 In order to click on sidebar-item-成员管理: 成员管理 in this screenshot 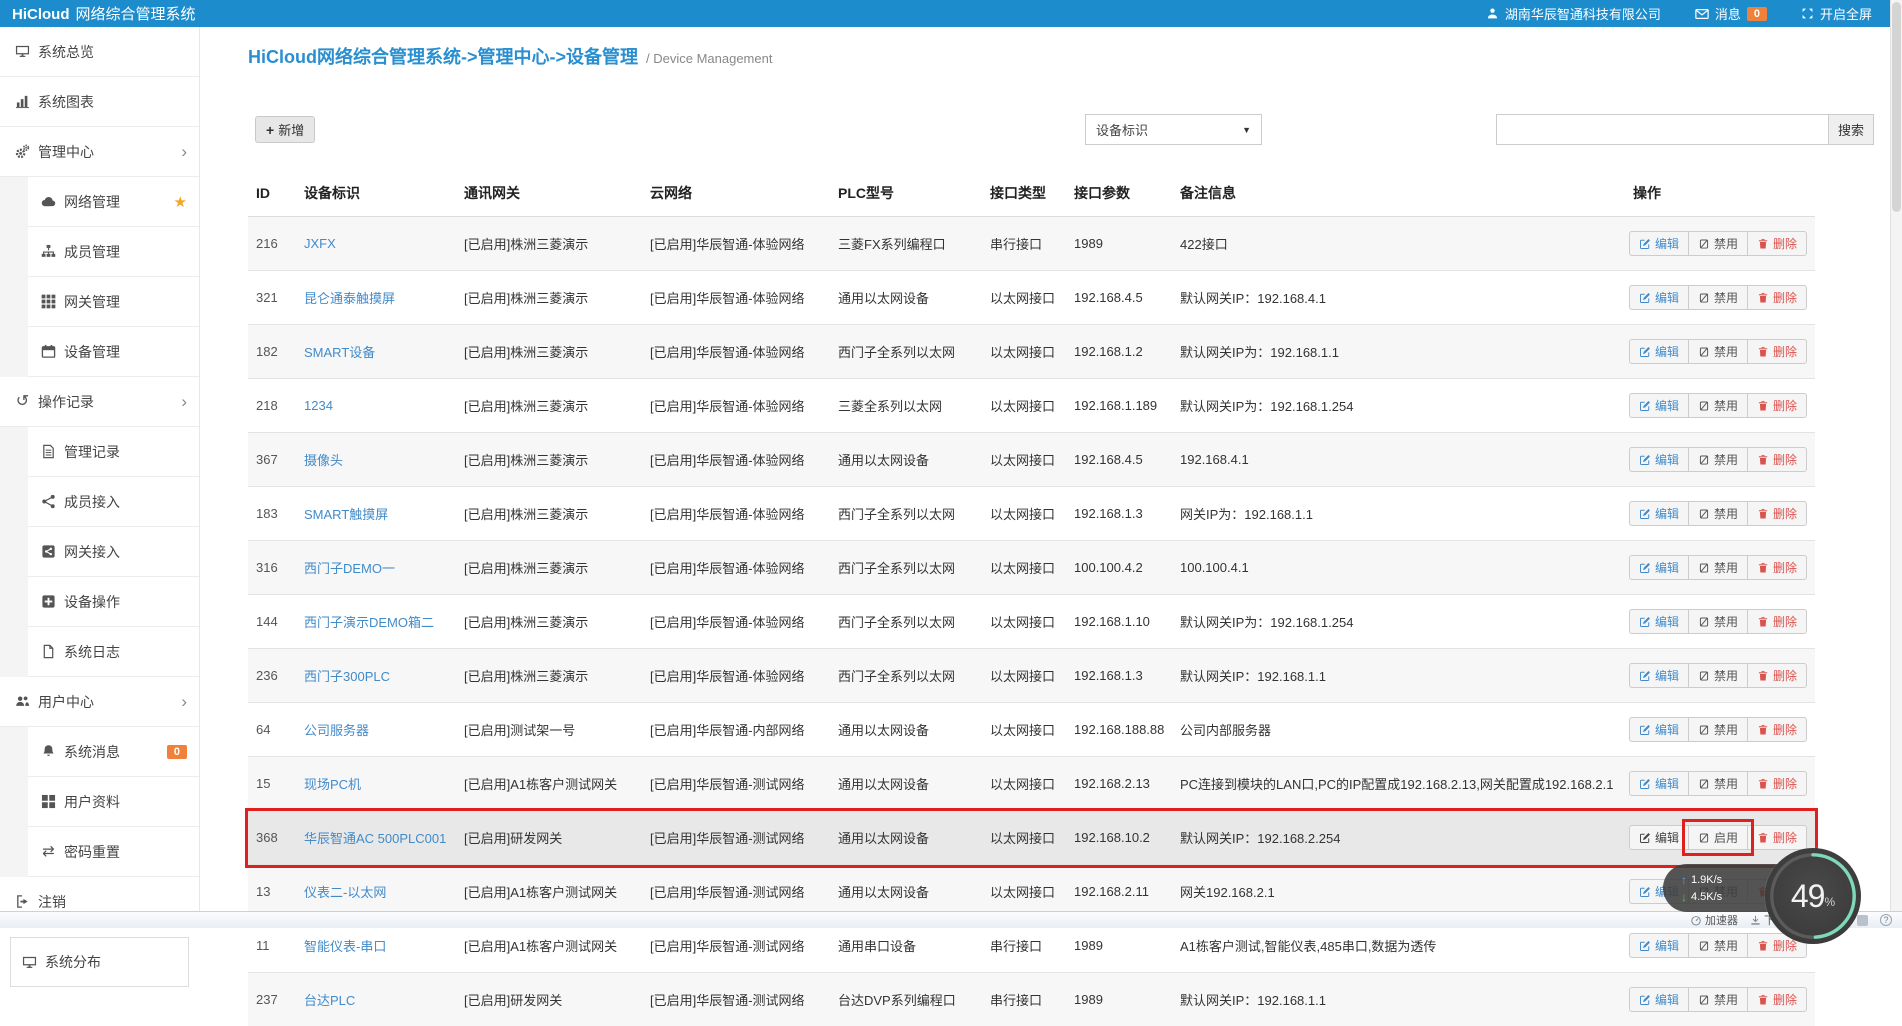, I will do `click(113, 252)`.